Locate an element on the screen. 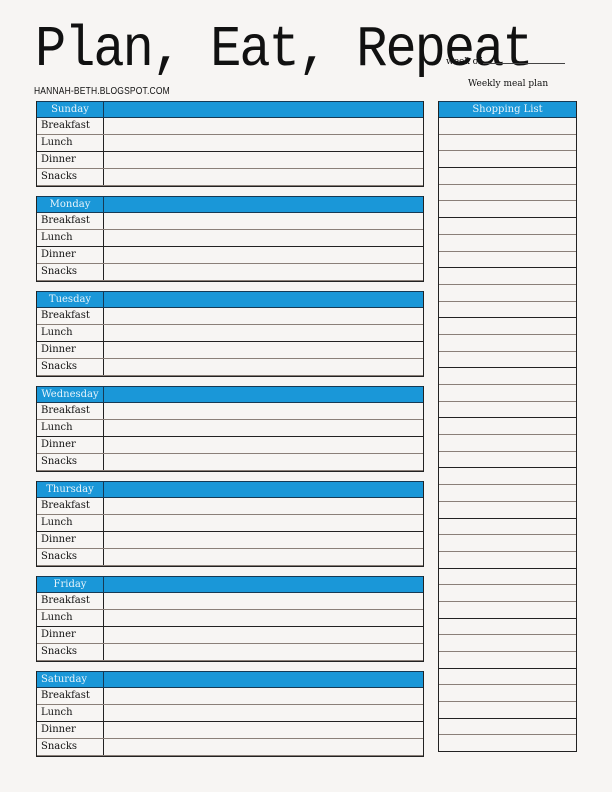 This screenshot has height=792, width=612. meal-row: Lunch is located at coordinates (230, 333).